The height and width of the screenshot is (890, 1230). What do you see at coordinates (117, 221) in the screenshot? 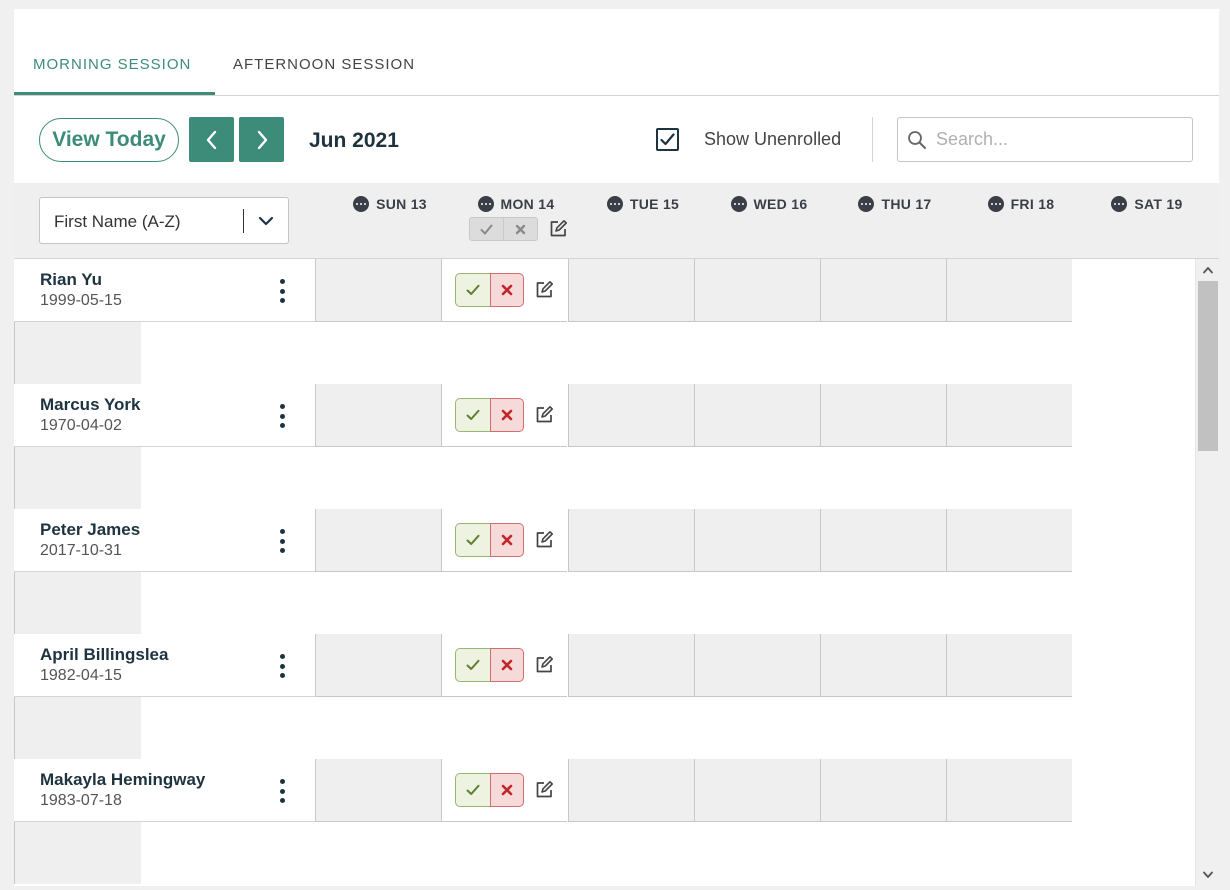
I see `sort-selected-value: First Name (A-Z)` at bounding box center [117, 221].